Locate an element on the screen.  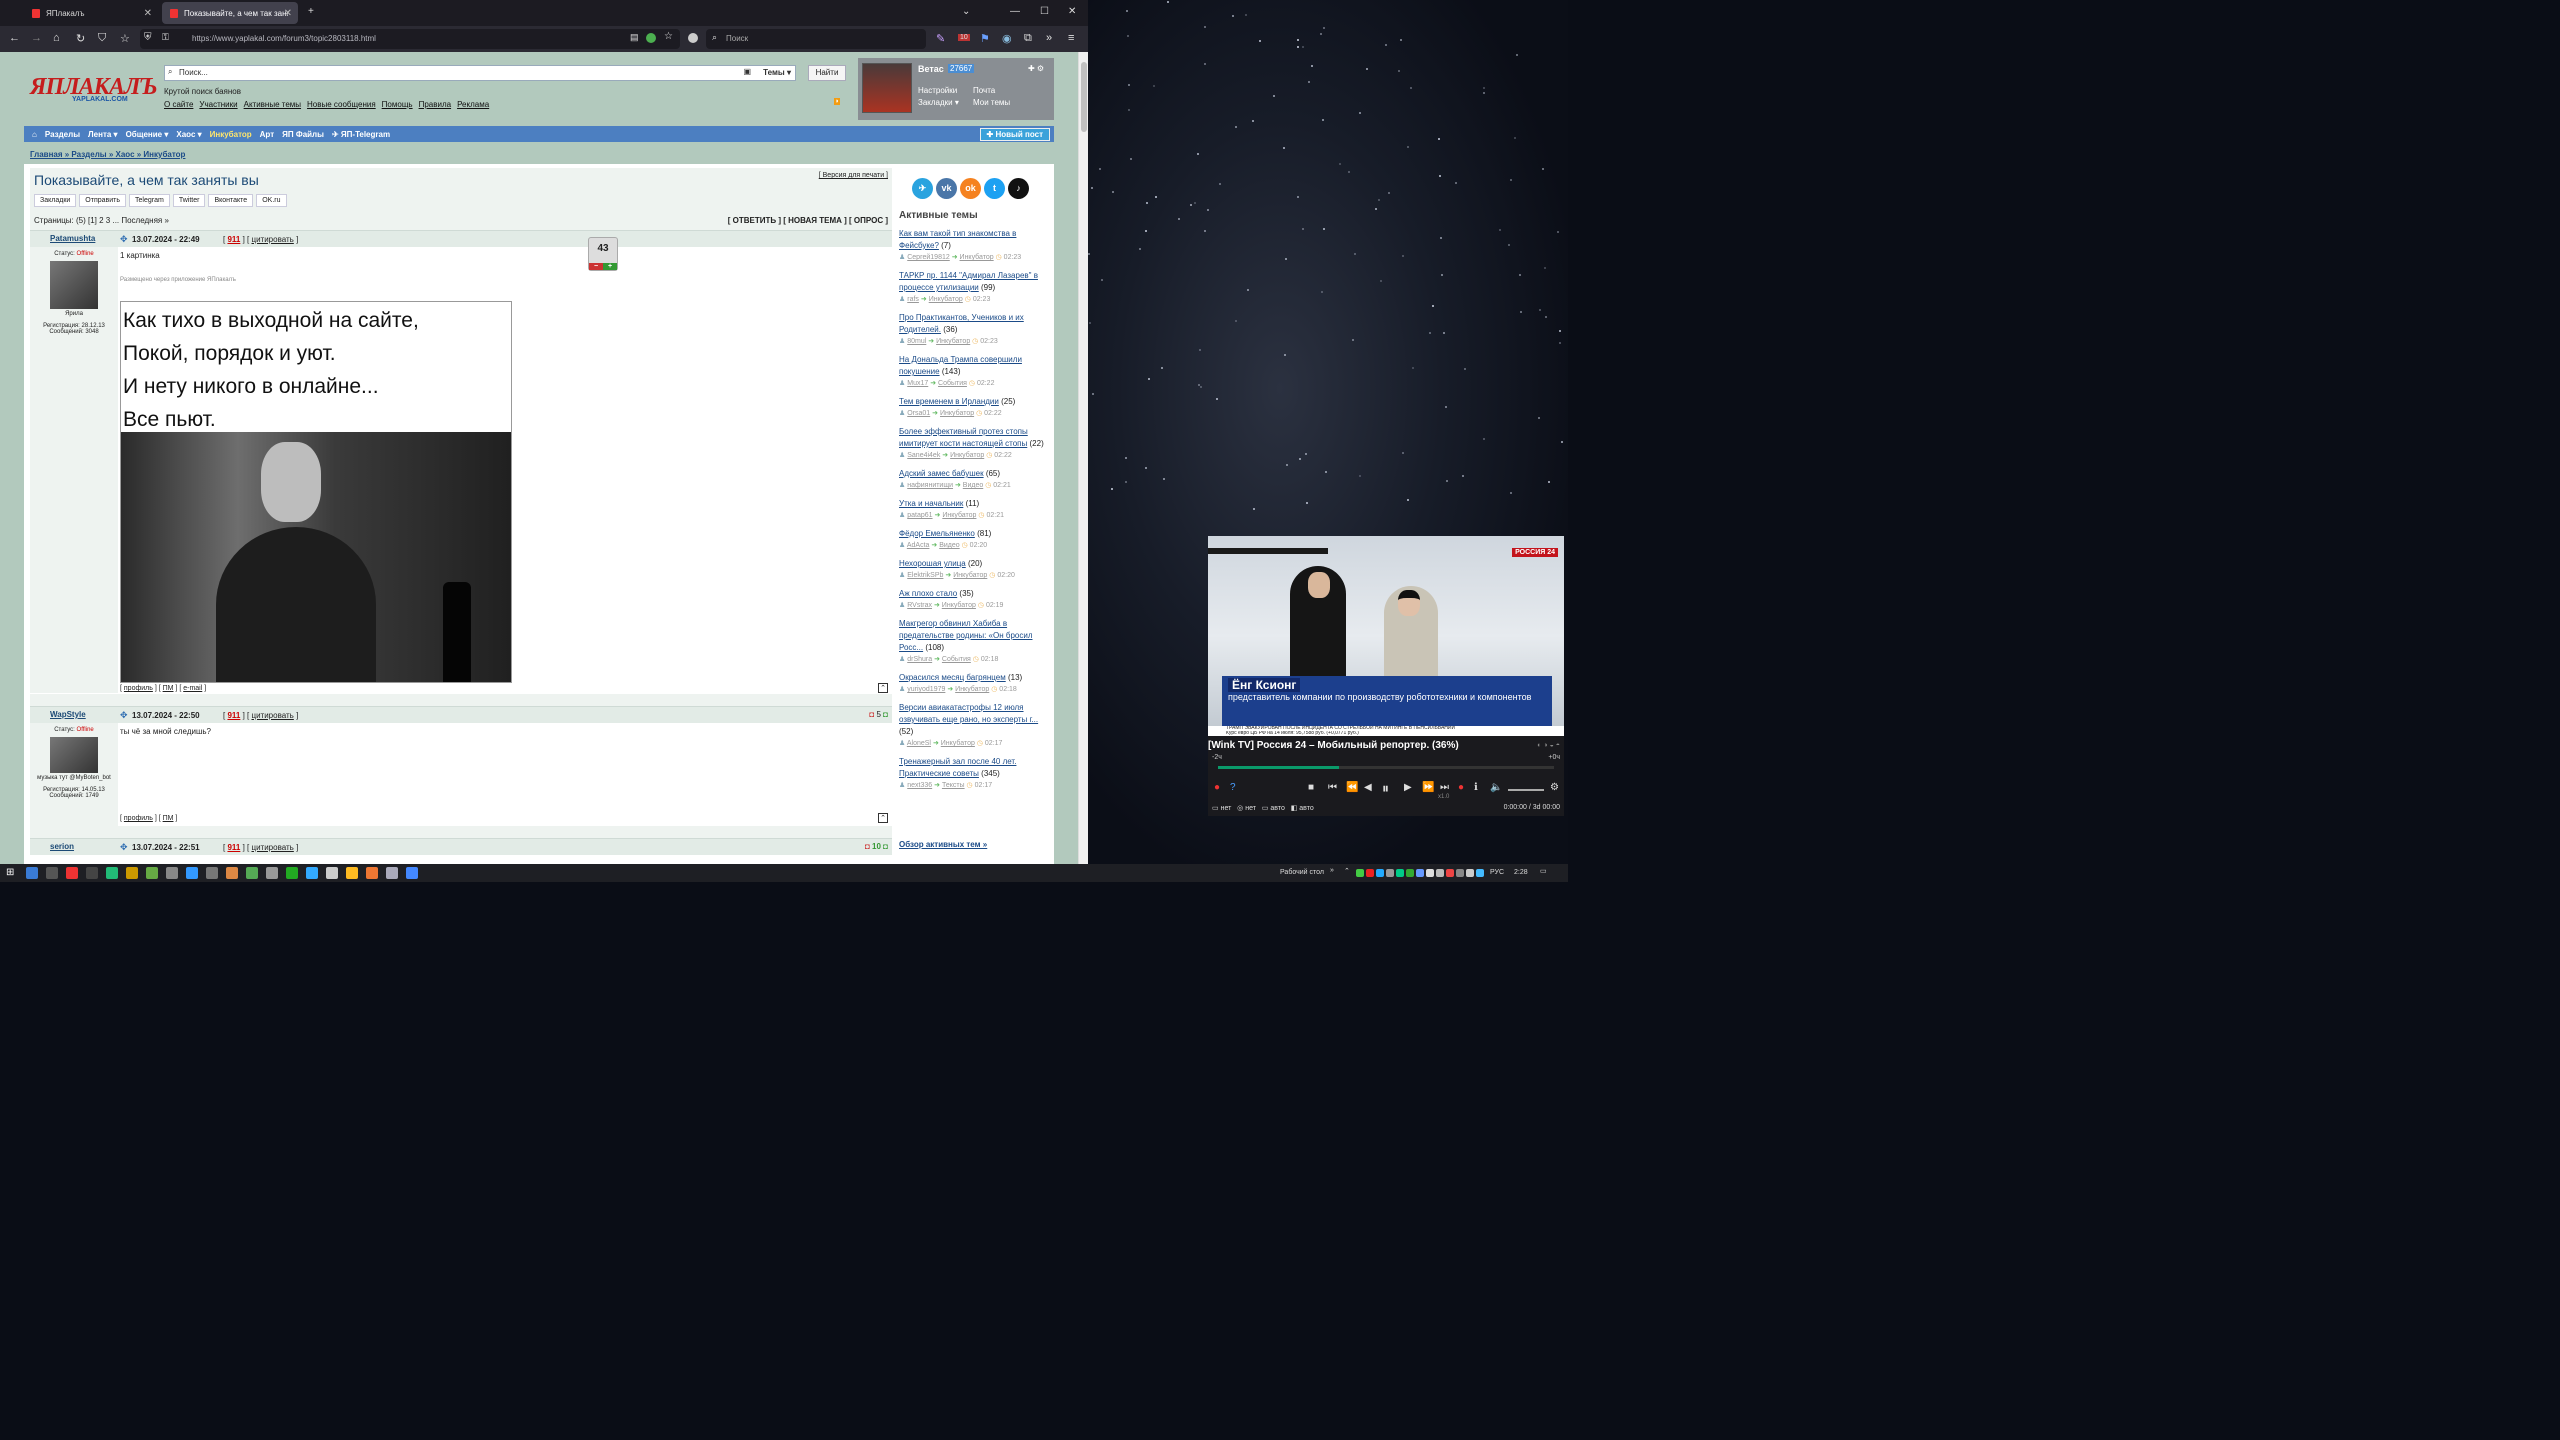
topic-link: Как вам такой тип знакомства в Фейсбуке? is located at coordinates (957, 239).